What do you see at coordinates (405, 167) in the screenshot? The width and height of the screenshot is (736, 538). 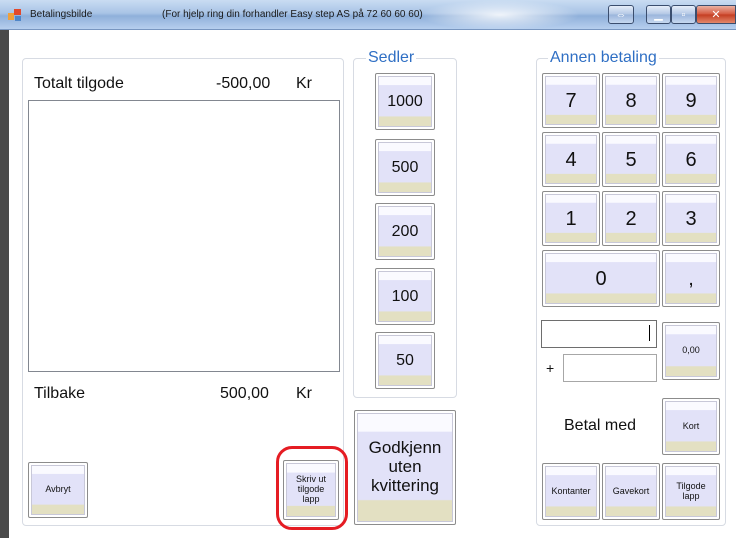 I see `note-500-button: 500` at bounding box center [405, 167].